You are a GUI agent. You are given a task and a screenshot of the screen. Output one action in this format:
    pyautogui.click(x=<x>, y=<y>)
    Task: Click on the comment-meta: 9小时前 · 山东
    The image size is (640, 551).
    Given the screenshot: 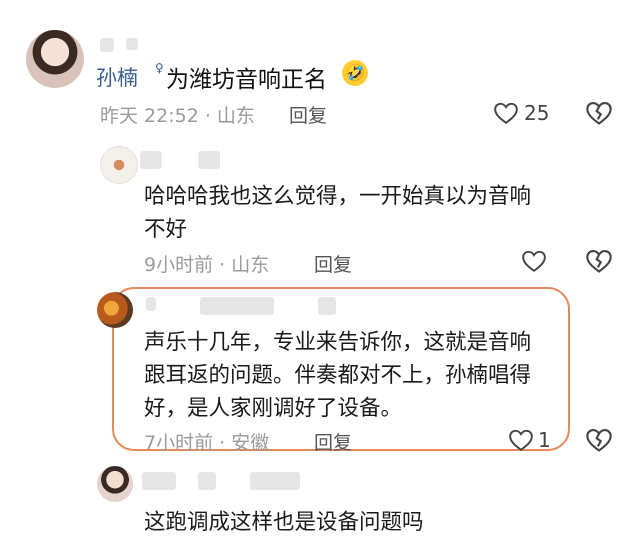 What is the action you would take?
    pyautogui.click(x=207, y=265)
    